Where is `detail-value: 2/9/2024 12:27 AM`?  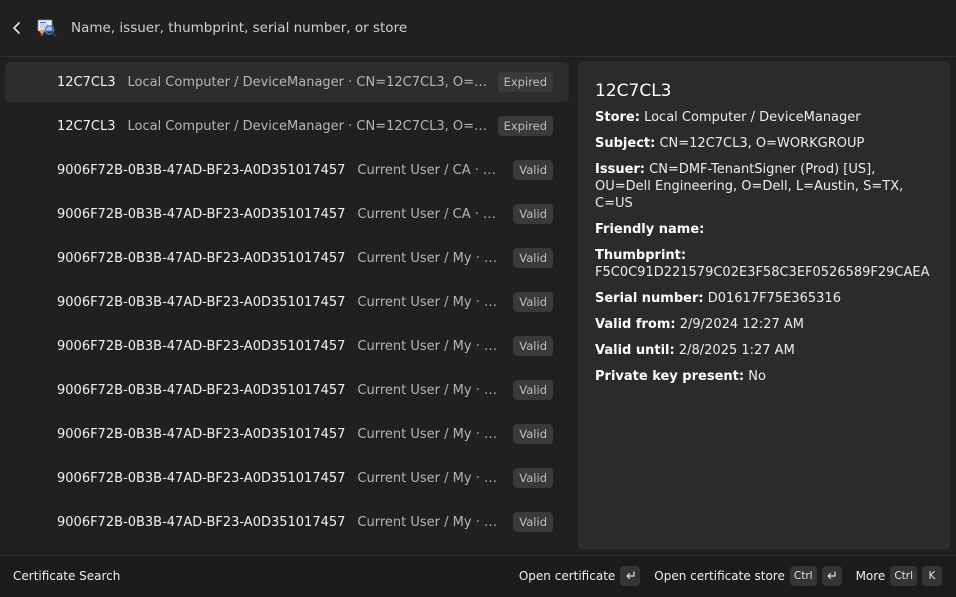 detail-value: 2/9/2024 12:27 AM is located at coordinates (741, 324).